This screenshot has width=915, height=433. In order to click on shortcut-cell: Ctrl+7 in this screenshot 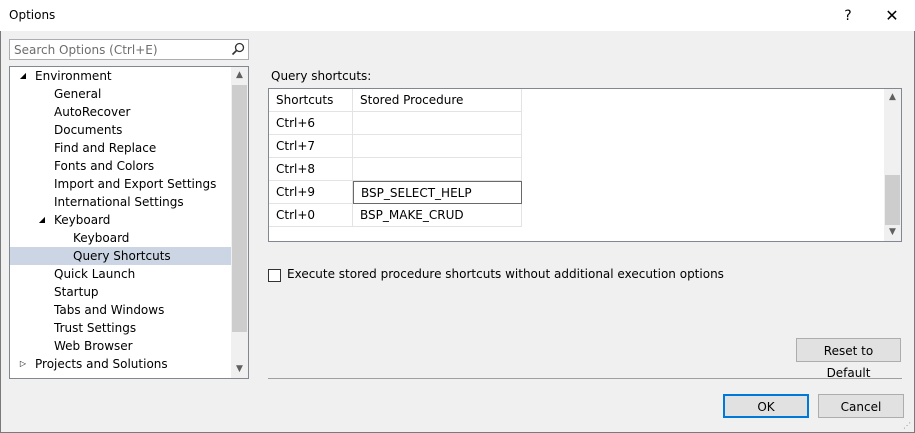, I will do `click(311, 146)`.